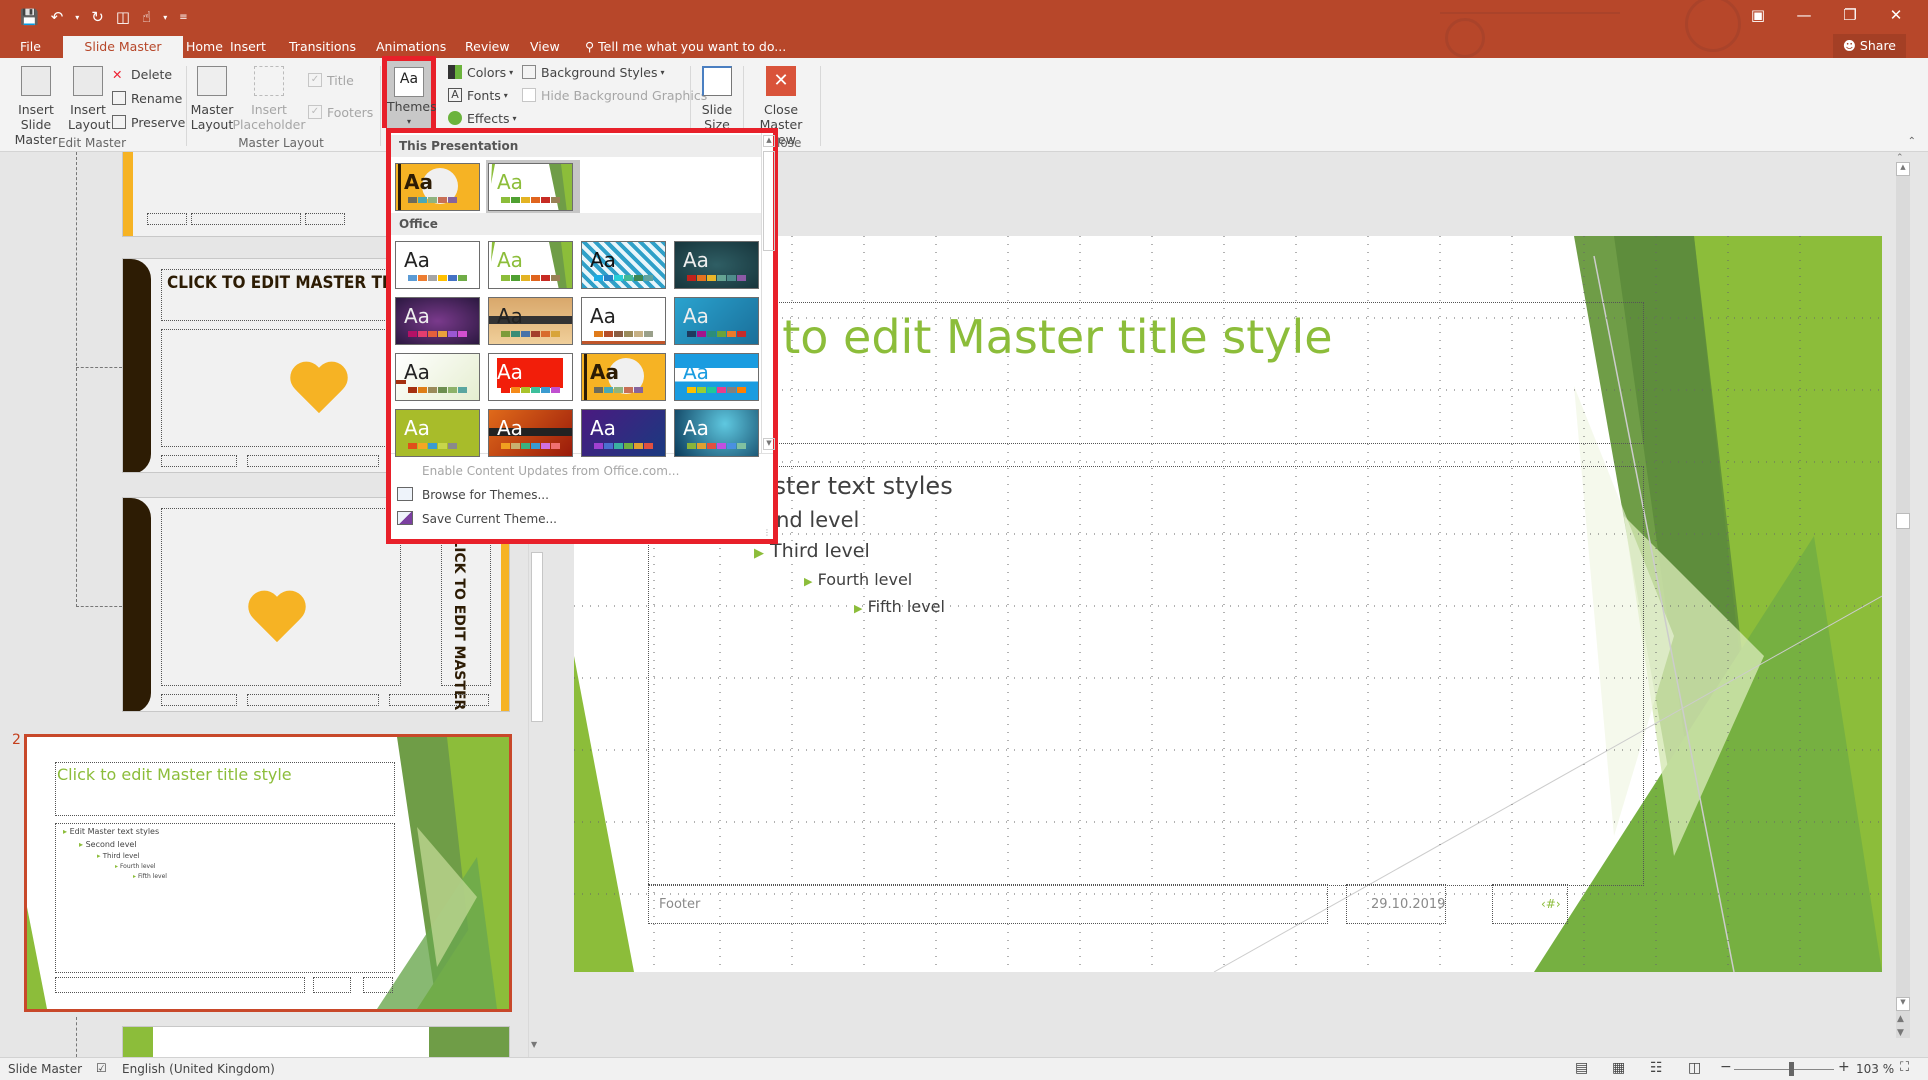  I want to click on tab-file: File, so click(30, 47).